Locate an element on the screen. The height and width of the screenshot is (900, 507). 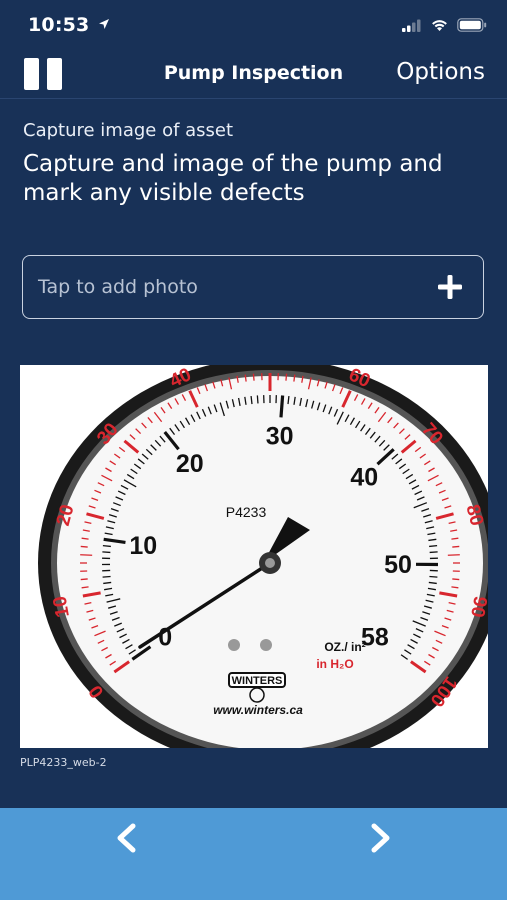
status-icons is located at coordinates (444, 25).